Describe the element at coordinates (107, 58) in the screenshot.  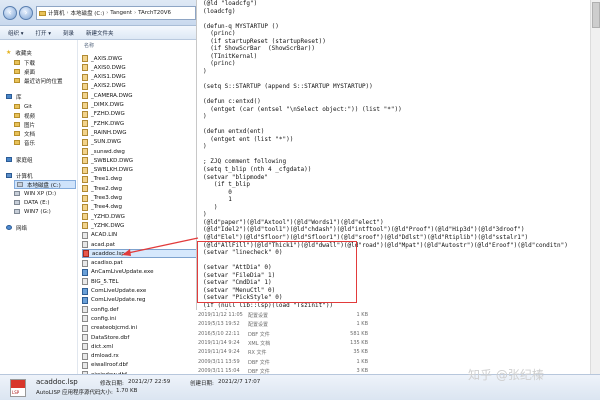
I see `file-name: _AXIS.DWG` at that location.